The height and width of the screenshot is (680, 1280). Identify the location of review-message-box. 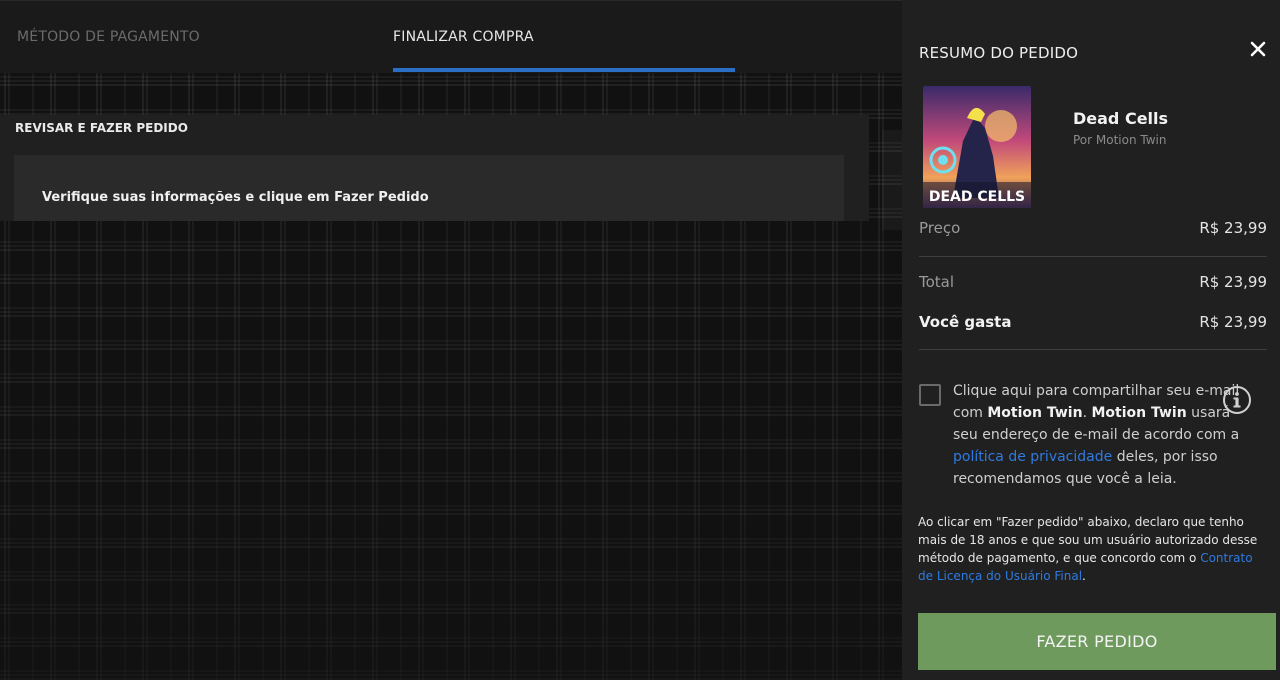
(429, 188).